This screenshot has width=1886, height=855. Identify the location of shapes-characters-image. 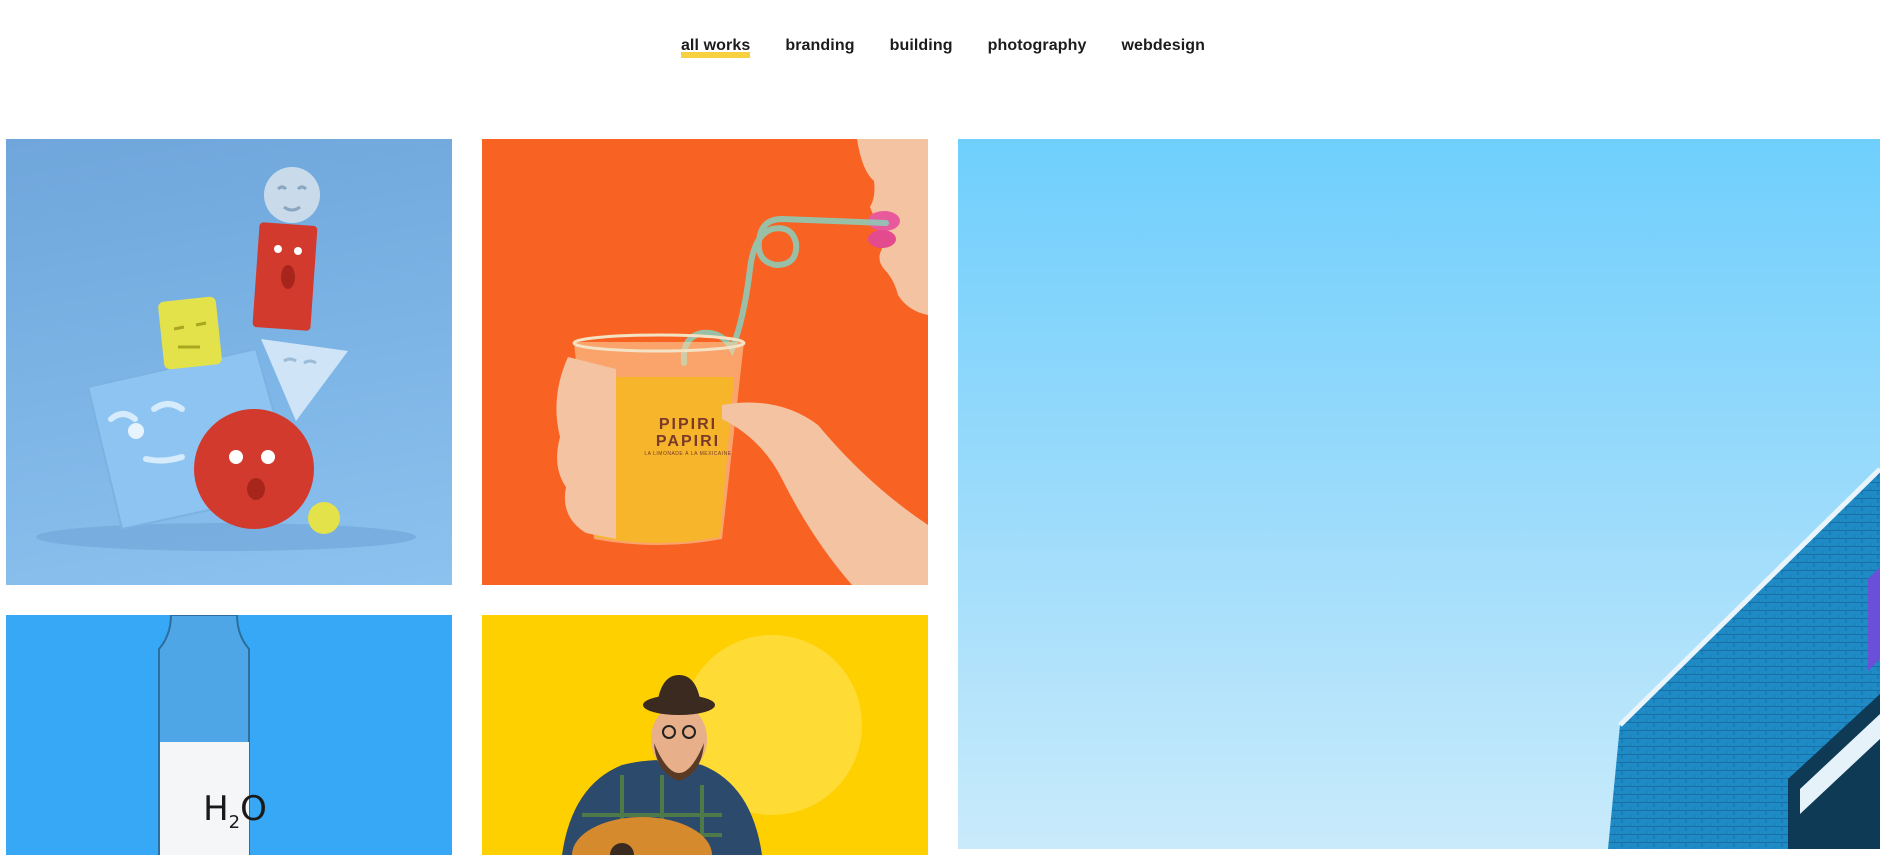
(226, 359).